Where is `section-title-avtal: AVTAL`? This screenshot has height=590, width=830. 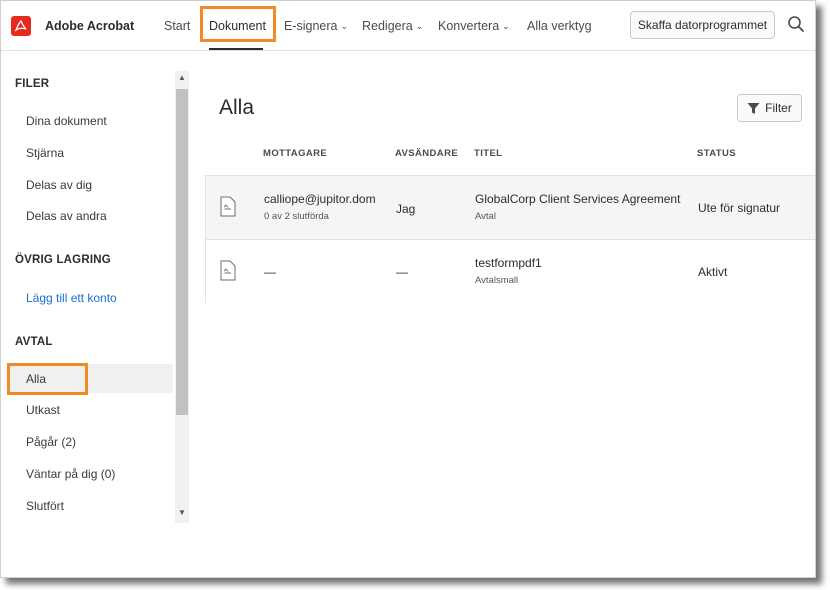
section-title-avtal: AVTAL is located at coordinates (34, 342).